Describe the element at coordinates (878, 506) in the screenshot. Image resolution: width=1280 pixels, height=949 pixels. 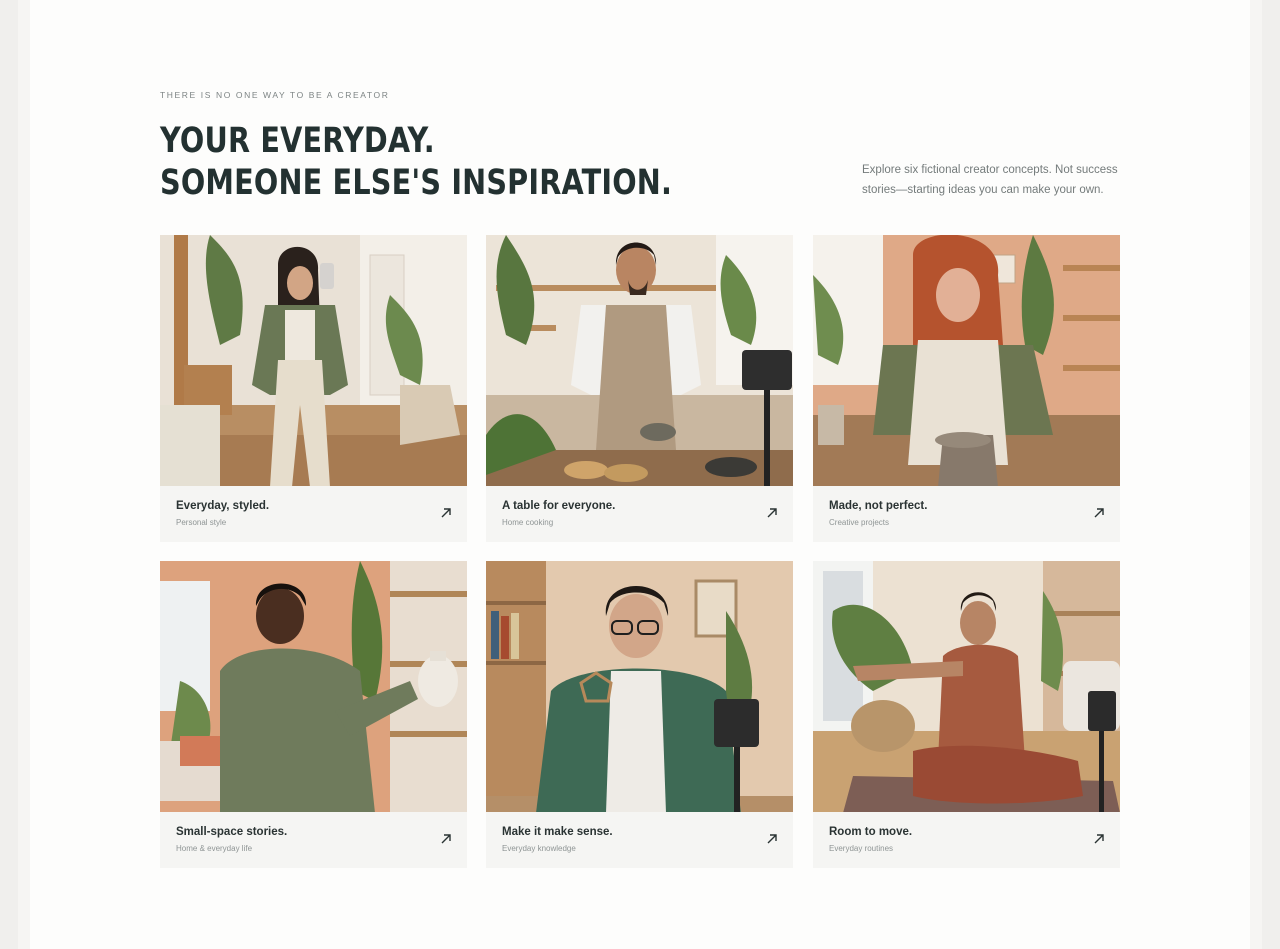
I see `card-title: Made, not perfect.` at that location.